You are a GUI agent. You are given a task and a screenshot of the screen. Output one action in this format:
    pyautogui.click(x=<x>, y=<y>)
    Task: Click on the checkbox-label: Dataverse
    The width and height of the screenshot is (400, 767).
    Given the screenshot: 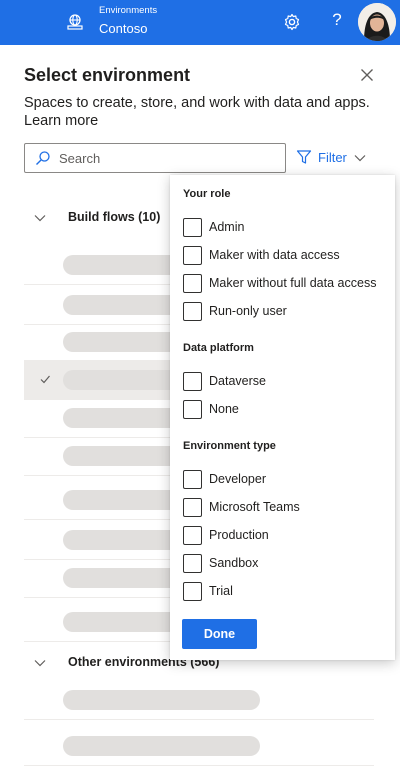 What is the action you would take?
    pyautogui.click(x=237, y=381)
    